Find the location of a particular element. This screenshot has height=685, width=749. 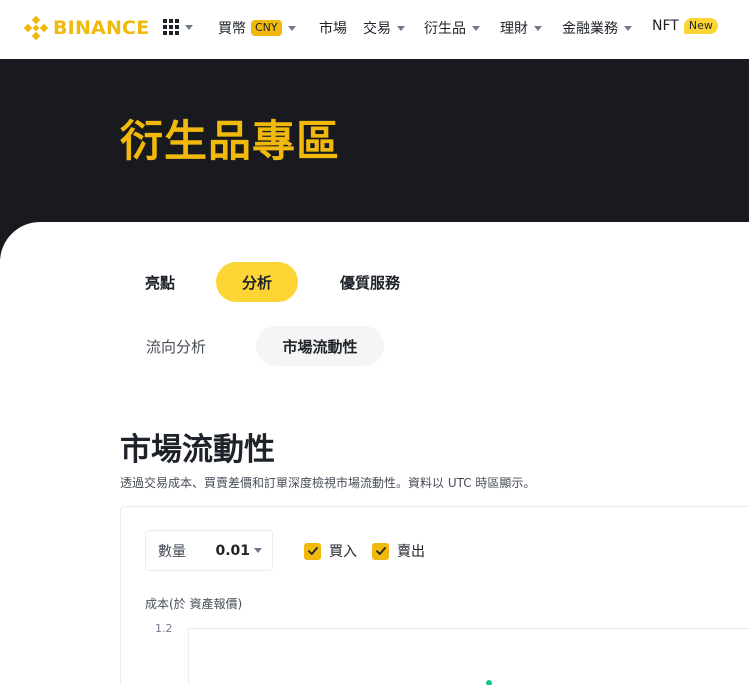

brand-name: BINANCE is located at coordinates (101, 28).